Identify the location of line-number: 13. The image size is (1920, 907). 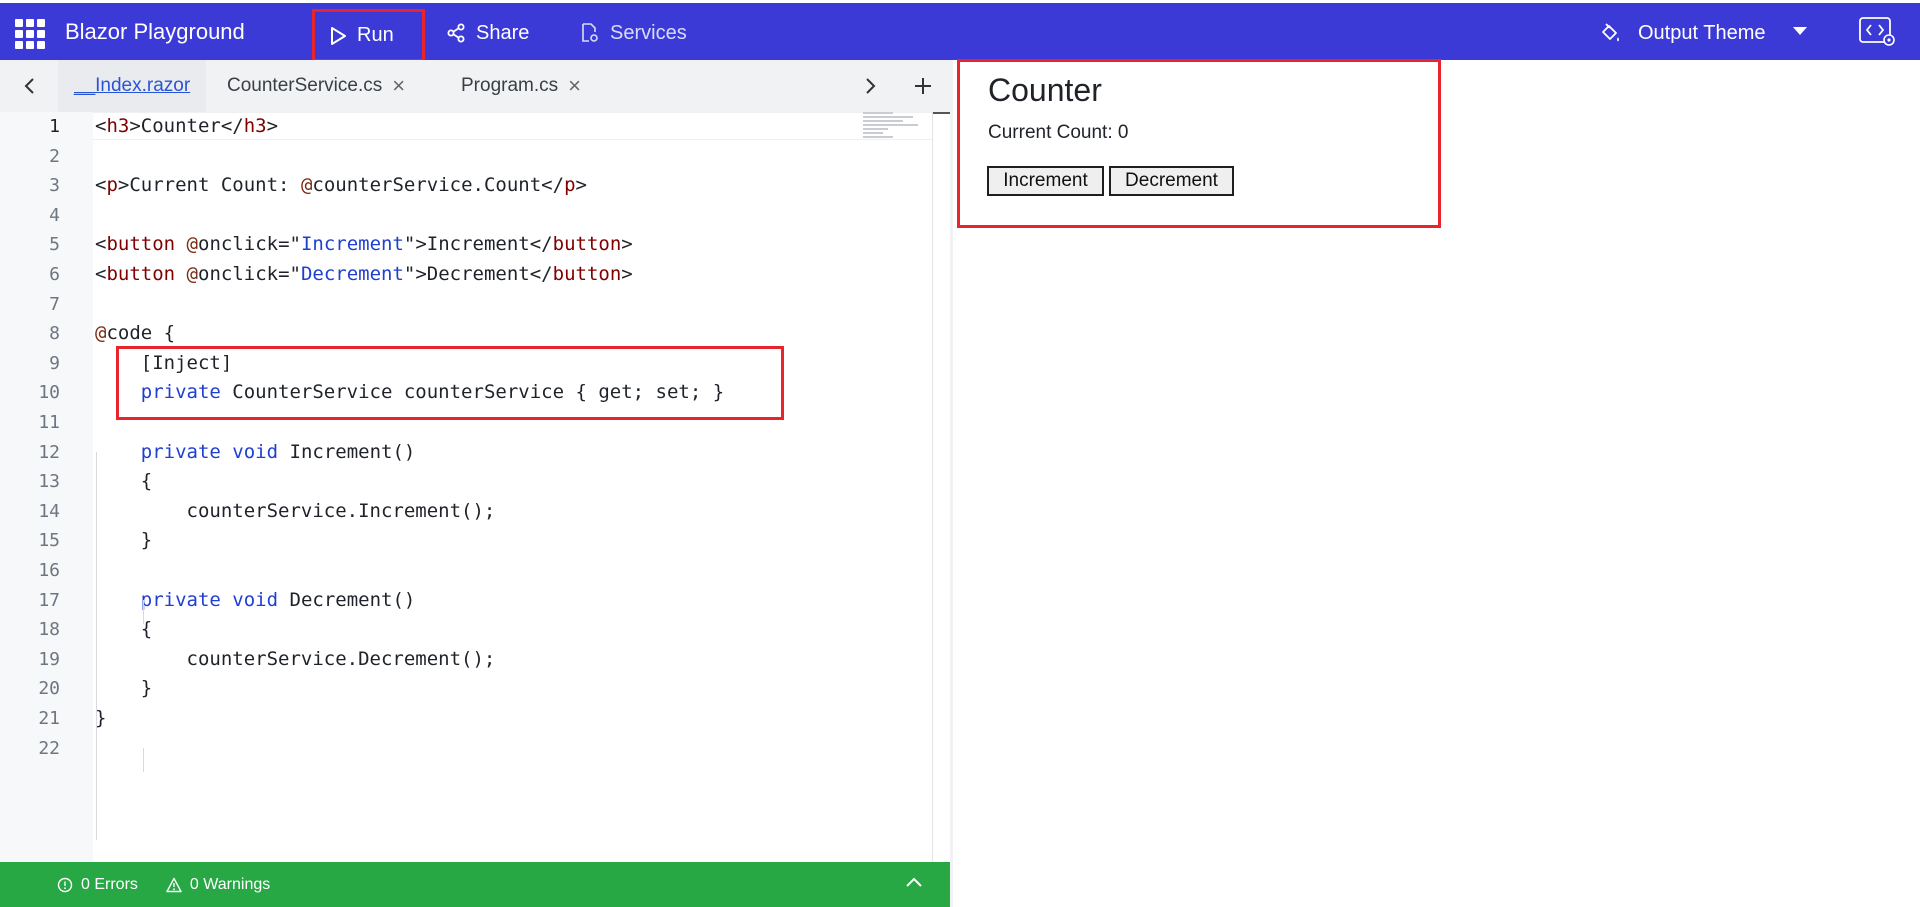
(49, 482).